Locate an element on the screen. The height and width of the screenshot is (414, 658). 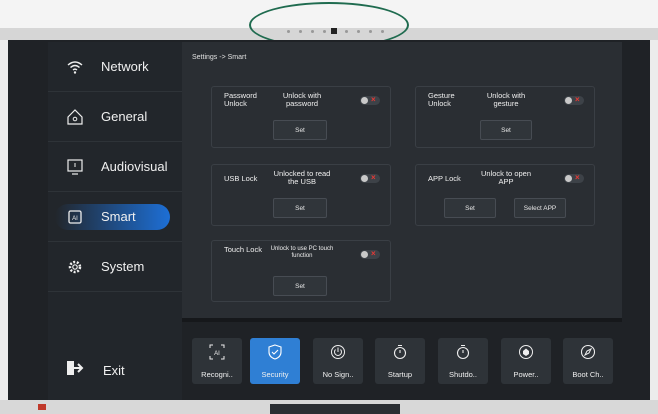
tab-recognition: AI Recogni.. is located at coordinates (217, 361).